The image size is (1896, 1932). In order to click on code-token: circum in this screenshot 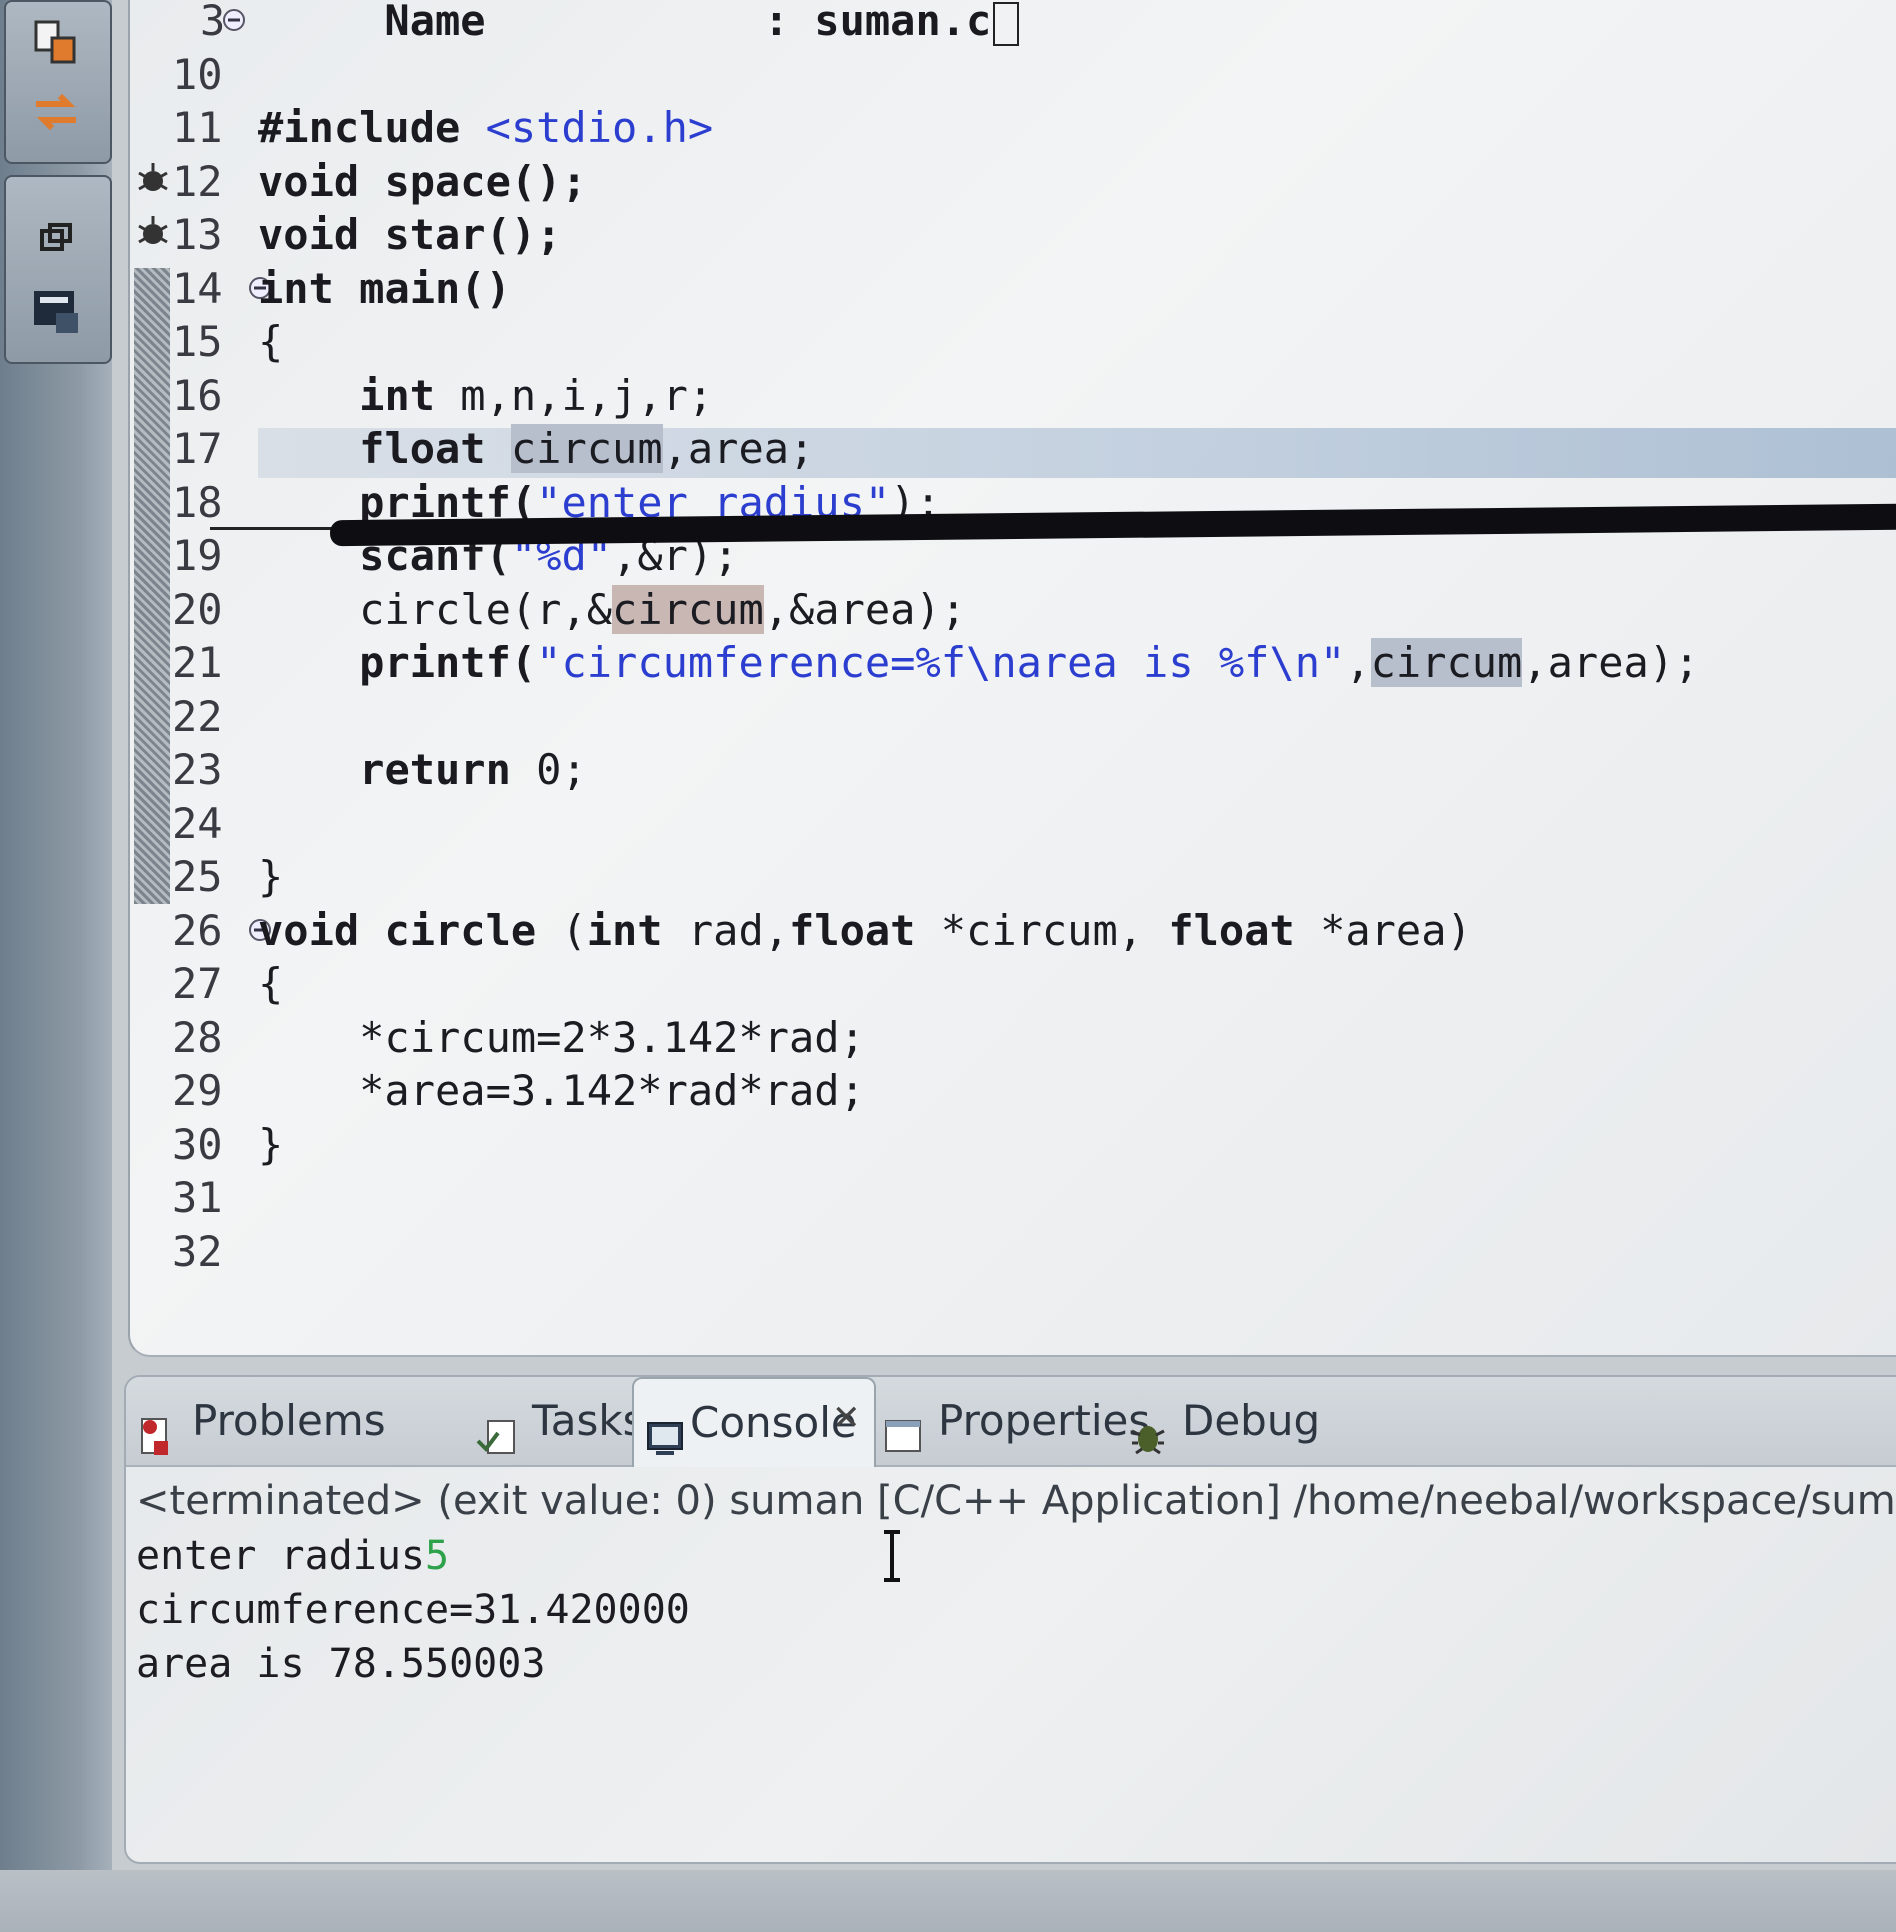, I will do `click(586, 448)`.